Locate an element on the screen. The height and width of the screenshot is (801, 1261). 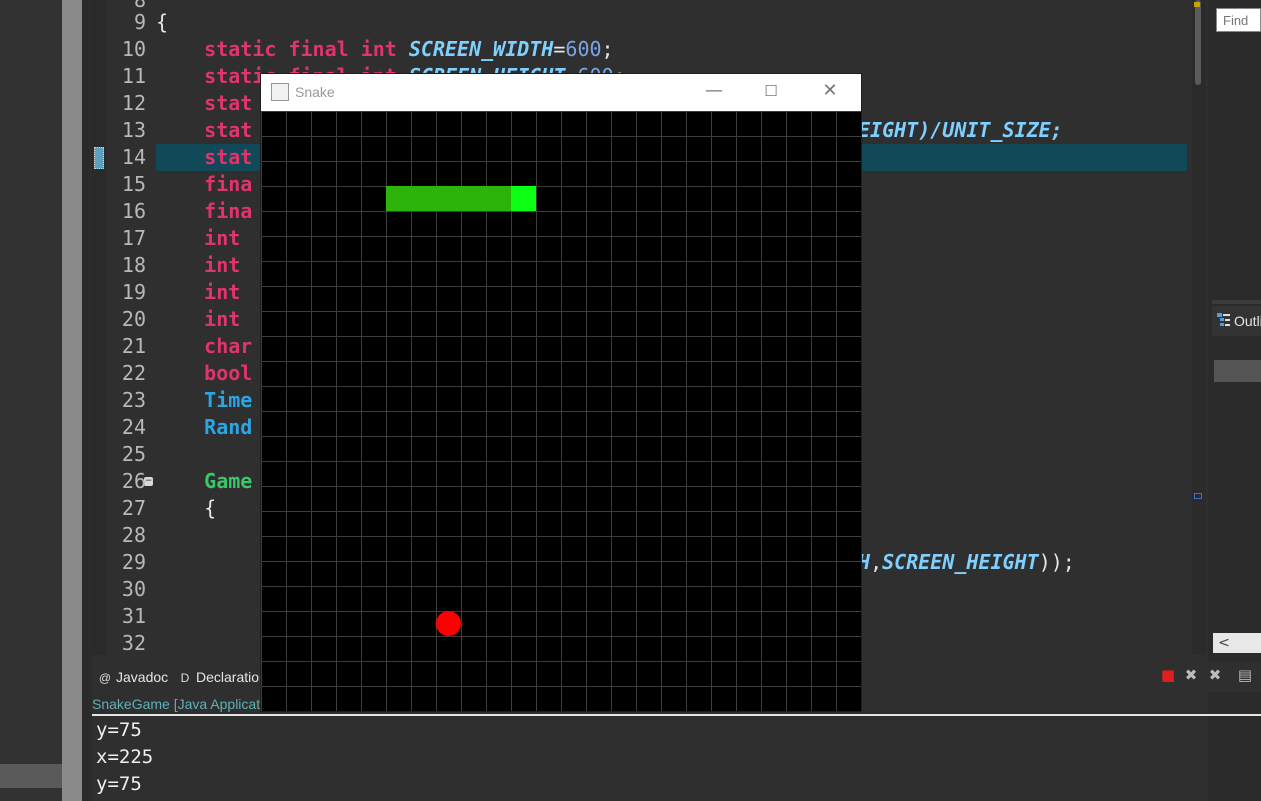
line-number: 22 is located at coordinates (133, 373).